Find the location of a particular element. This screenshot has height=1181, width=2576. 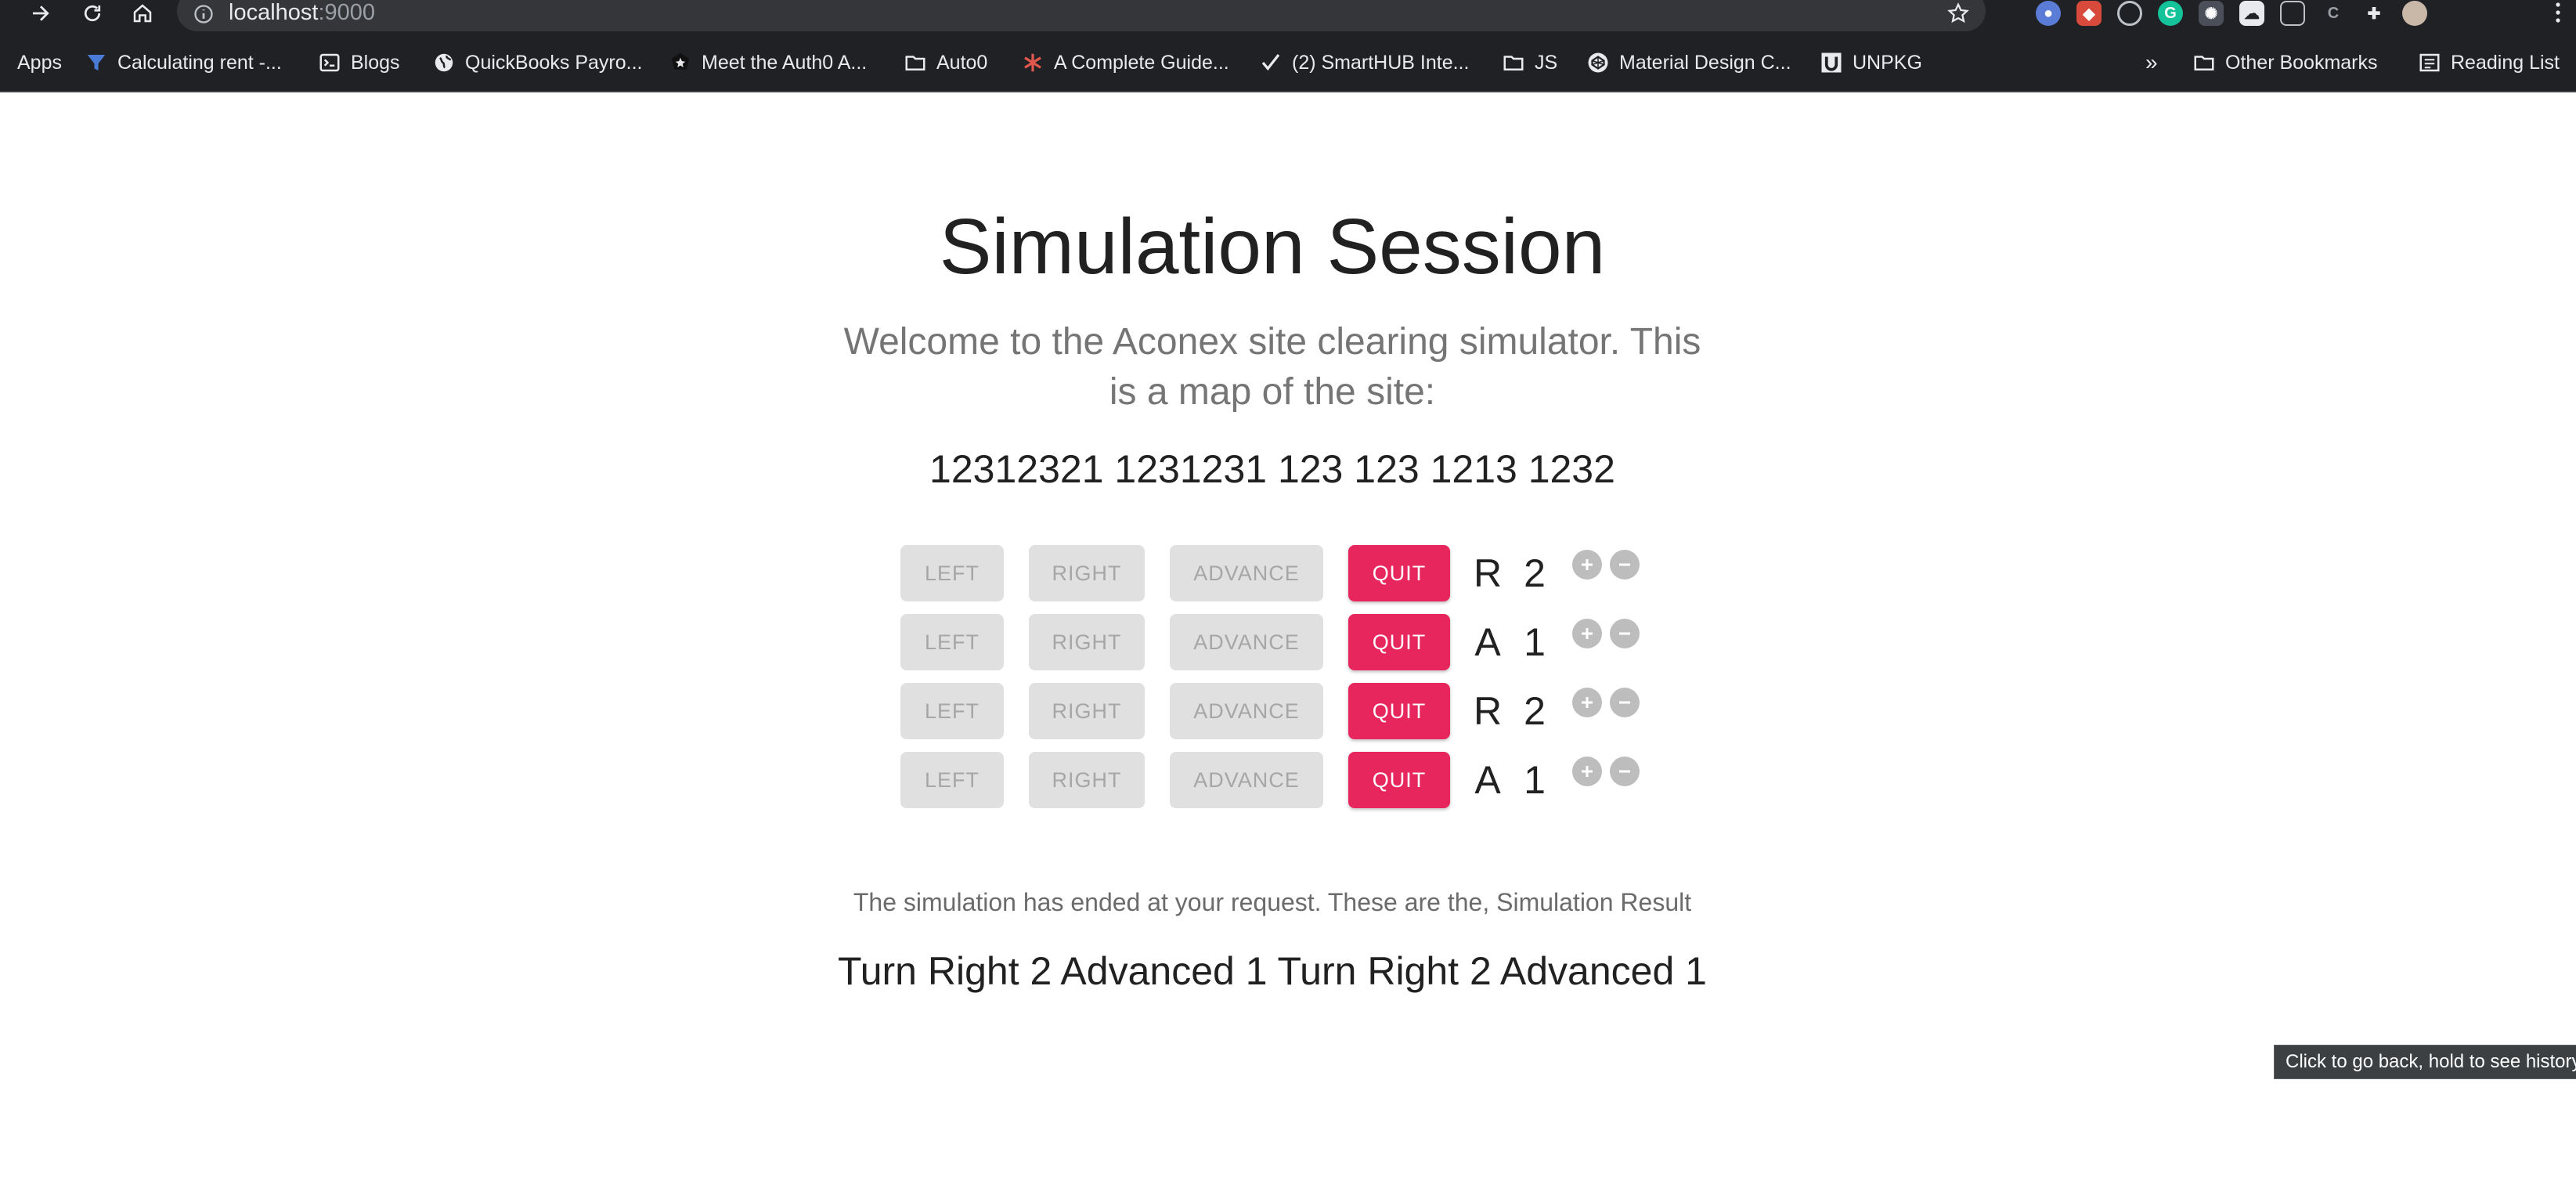

extension-c-icon: C is located at coordinates (2333, 13).